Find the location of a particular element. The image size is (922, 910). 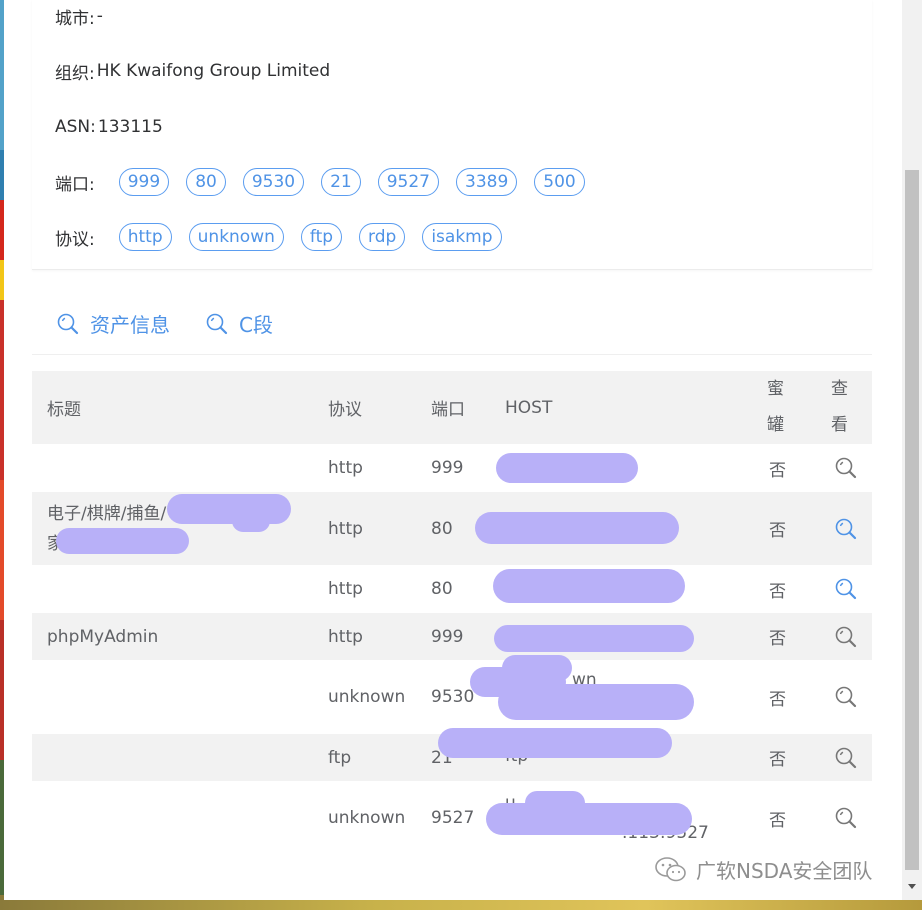

protocol-tag: ftp is located at coordinates (321, 237).